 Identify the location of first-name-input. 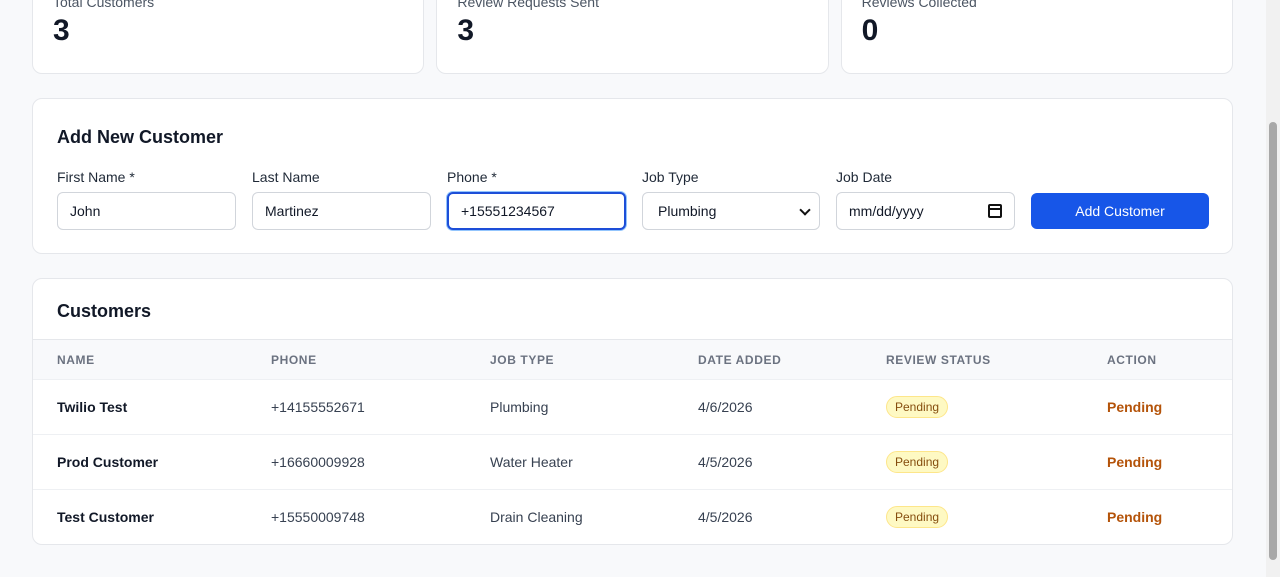
(146, 211).